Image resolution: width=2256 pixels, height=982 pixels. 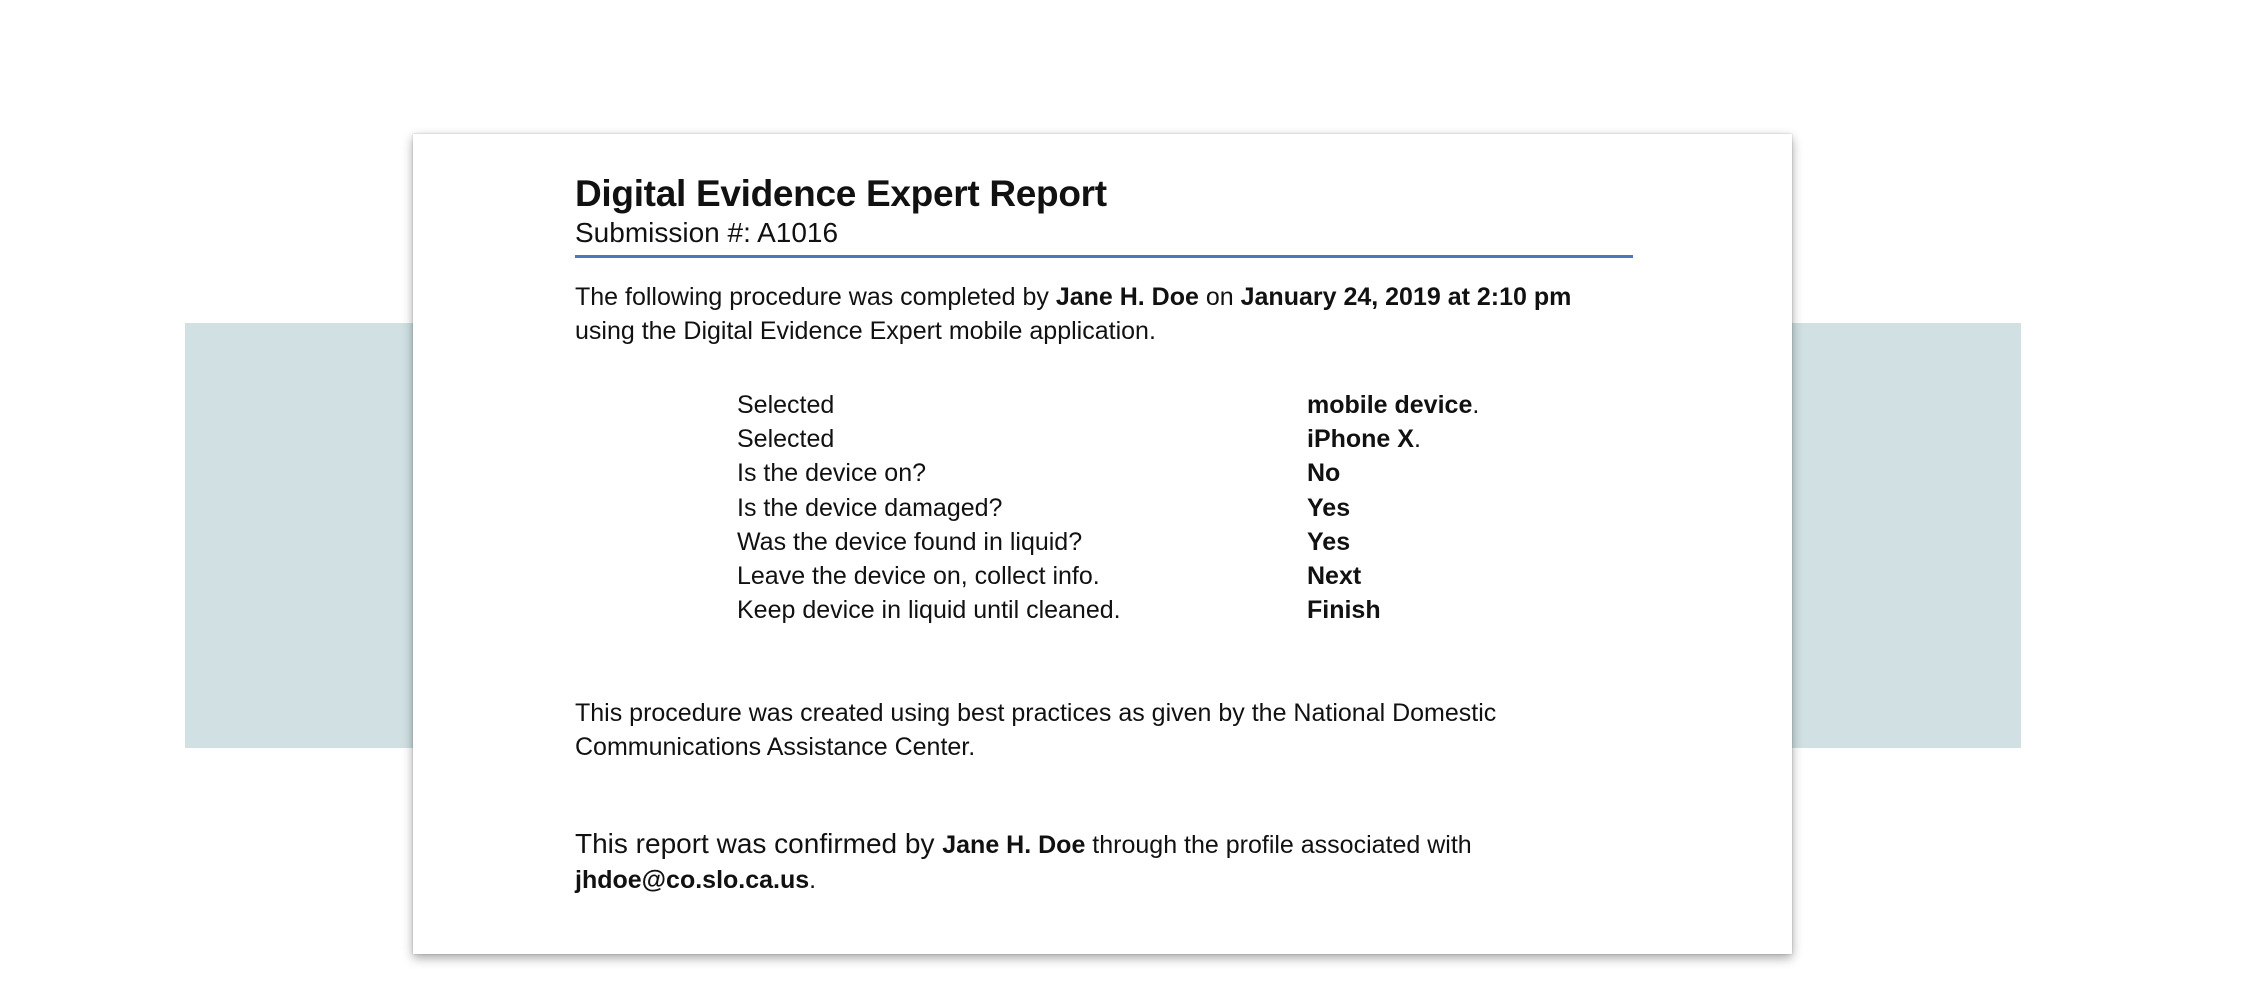 I want to click on step-question: Leave the device on, collect info., so click(x=918, y=576).